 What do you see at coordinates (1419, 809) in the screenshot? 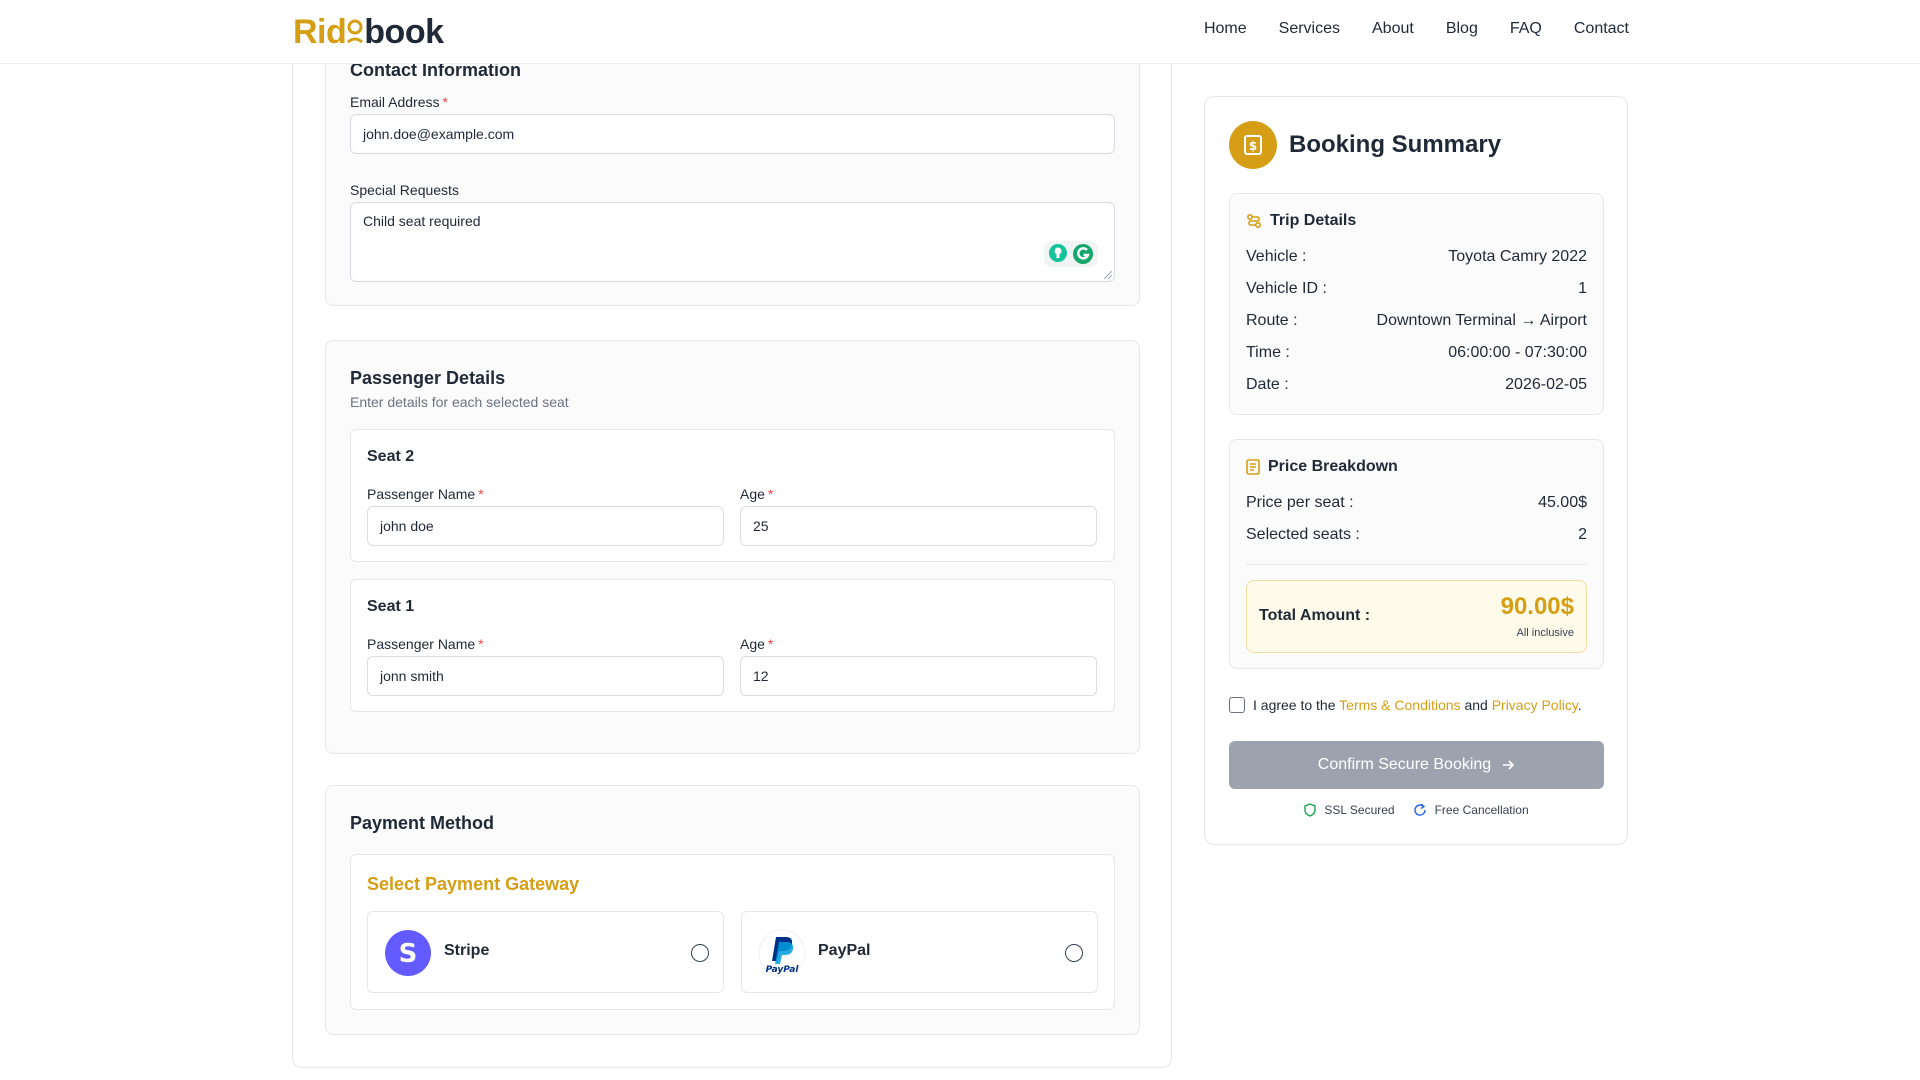
I see `refresh-icon` at bounding box center [1419, 809].